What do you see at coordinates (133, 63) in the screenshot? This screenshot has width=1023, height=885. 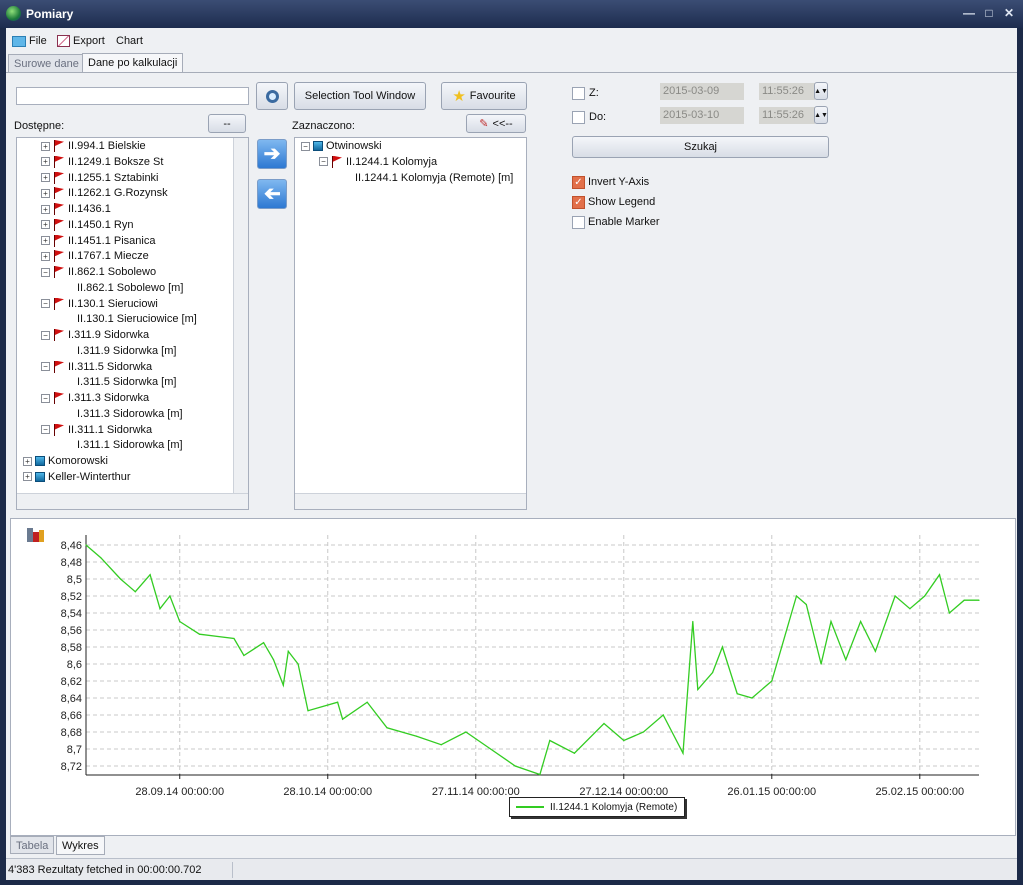 I see `tab-dane-po-kalkulacji: Dane po kalkulacji` at bounding box center [133, 63].